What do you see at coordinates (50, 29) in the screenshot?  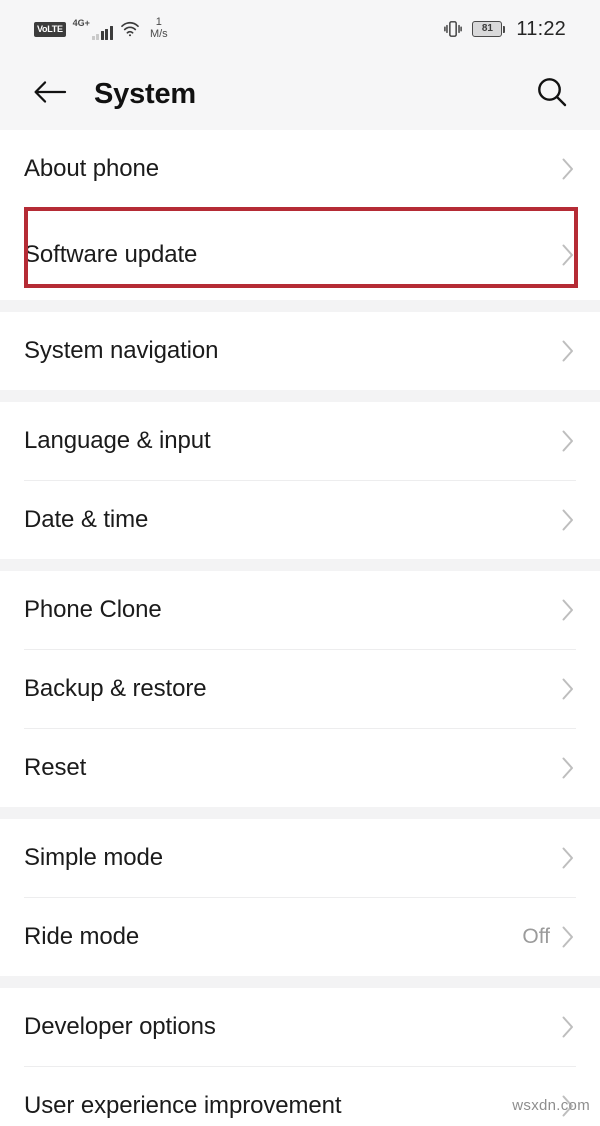 I see `volte-badge-icon: VoLTE` at bounding box center [50, 29].